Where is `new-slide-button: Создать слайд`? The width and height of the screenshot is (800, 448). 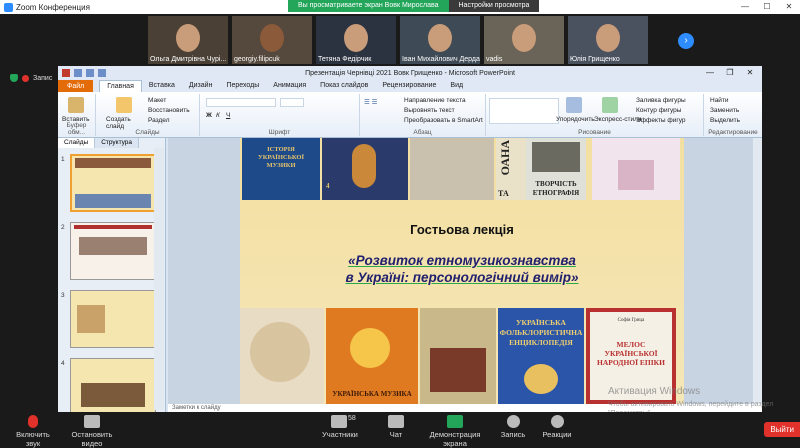 new-slide-button: Создать слайд is located at coordinates (121, 123).